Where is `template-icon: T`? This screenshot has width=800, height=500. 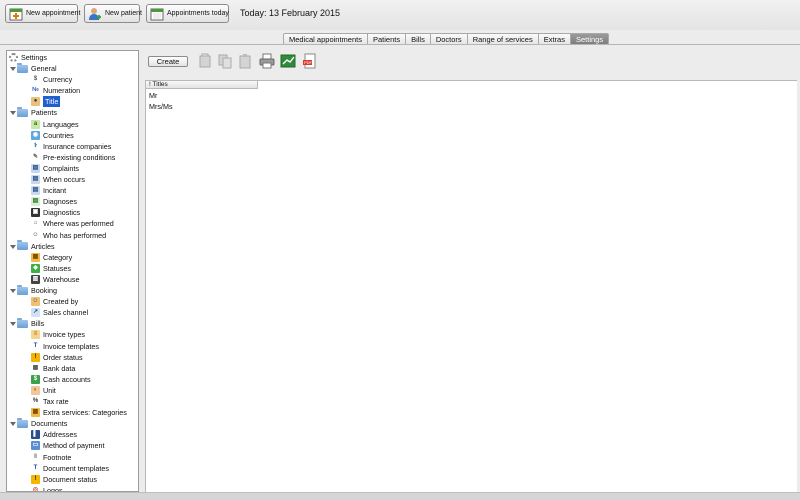
template-icon: T is located at coordinates (35, 346).